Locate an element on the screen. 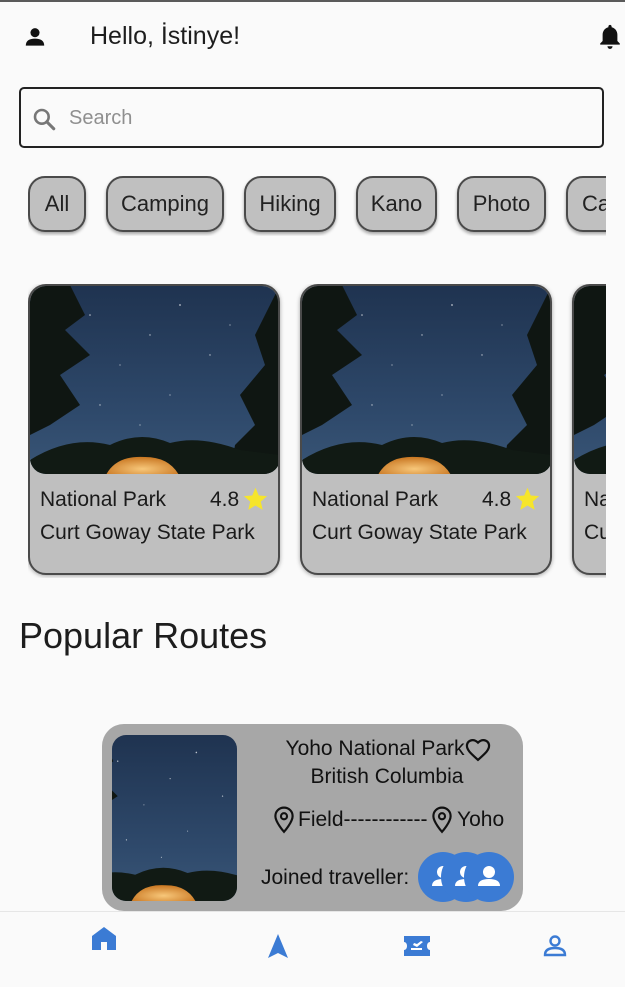  ticket-icon is located at coordinates (417, 946).